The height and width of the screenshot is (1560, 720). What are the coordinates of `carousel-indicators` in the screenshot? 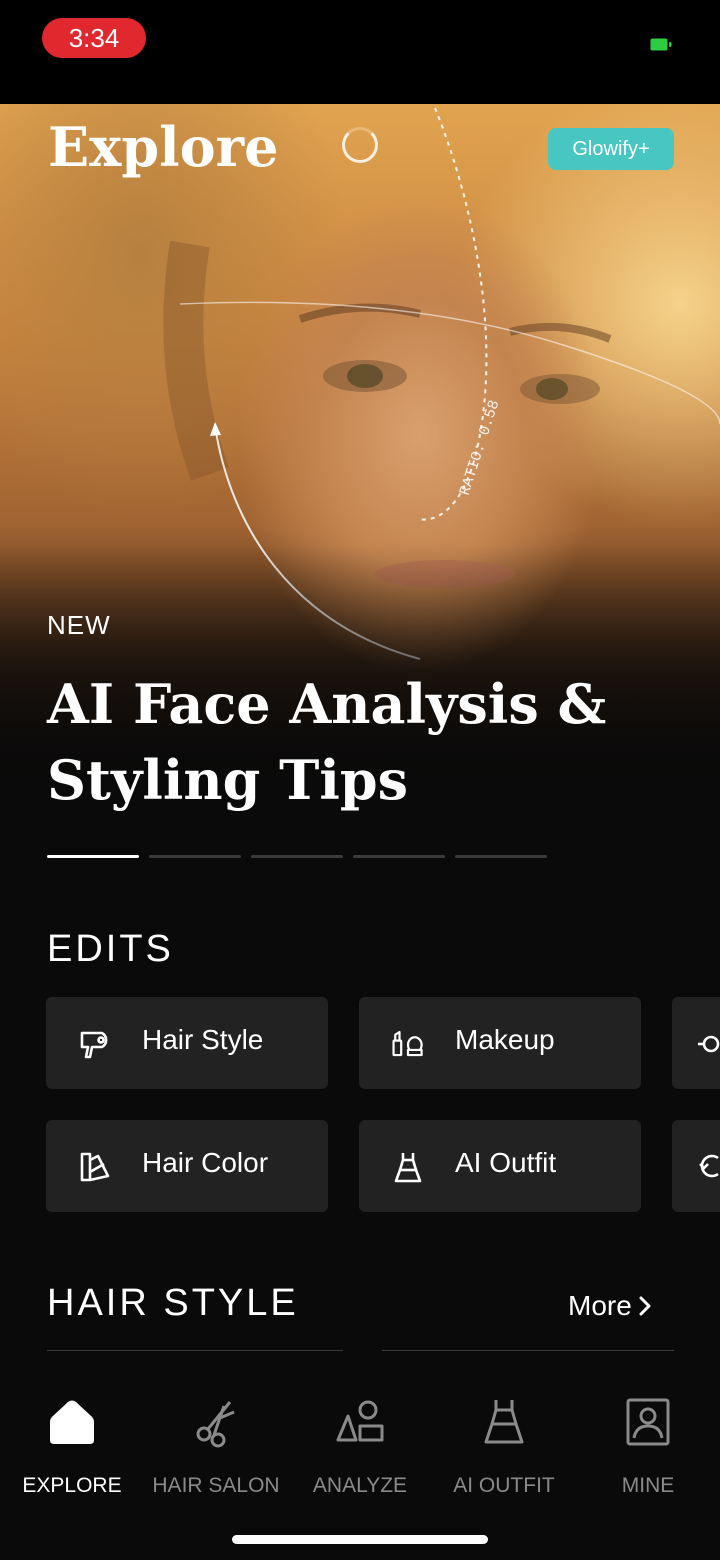 It's located at (297, 856).